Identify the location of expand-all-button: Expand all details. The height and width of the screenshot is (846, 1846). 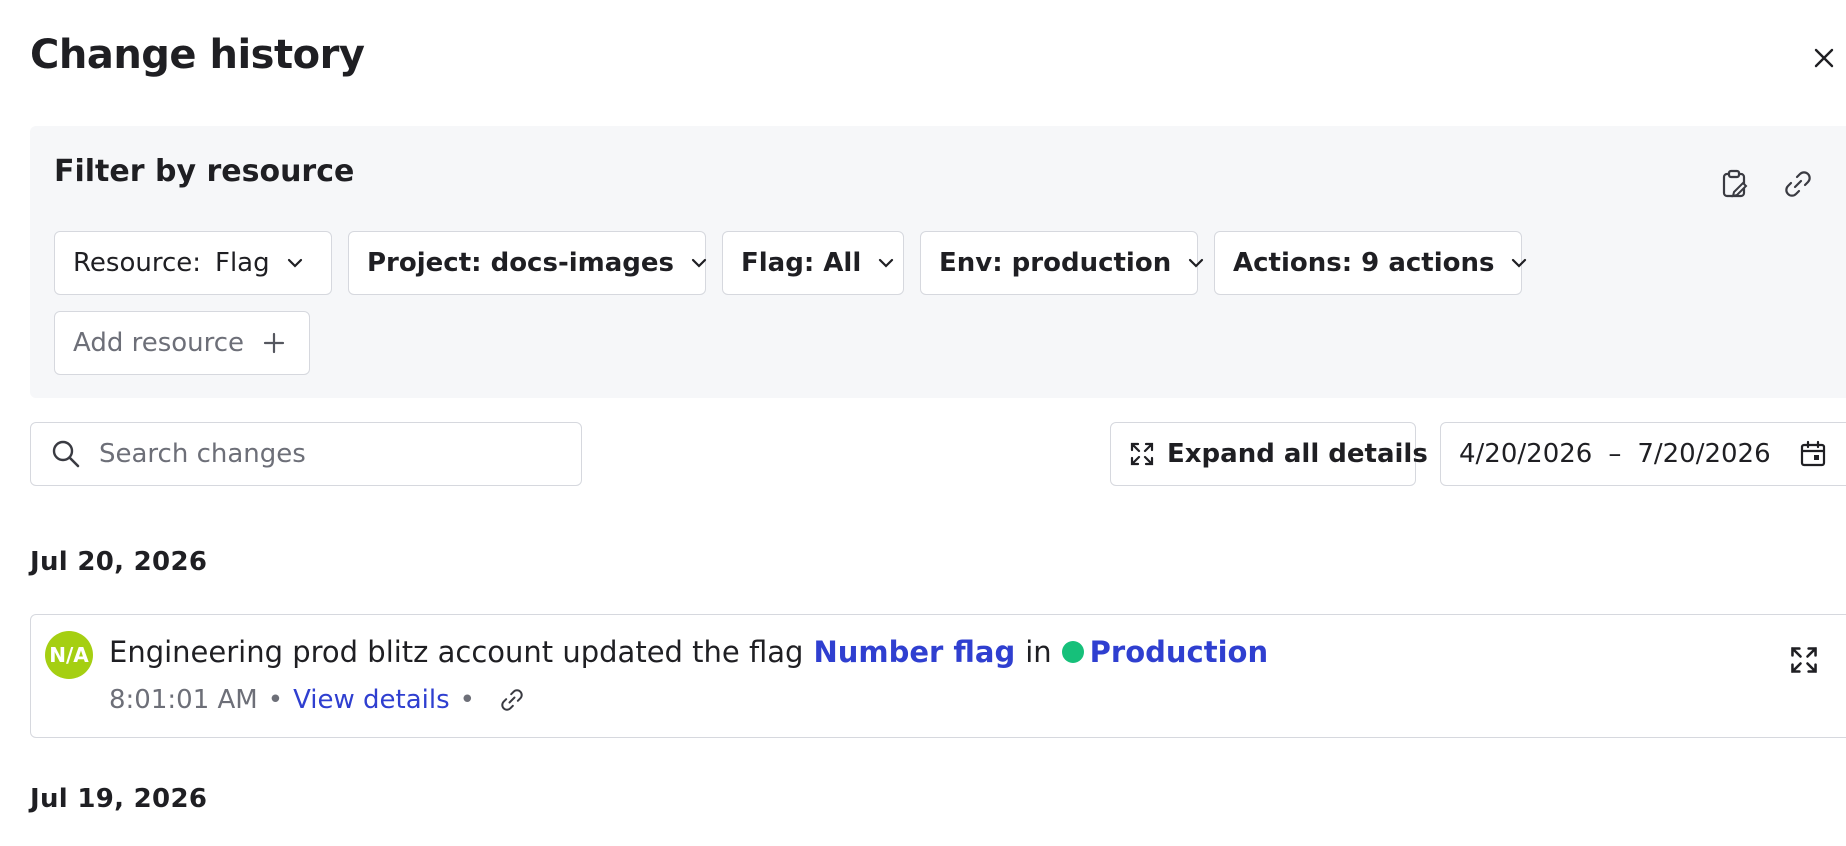
(1269, 454).